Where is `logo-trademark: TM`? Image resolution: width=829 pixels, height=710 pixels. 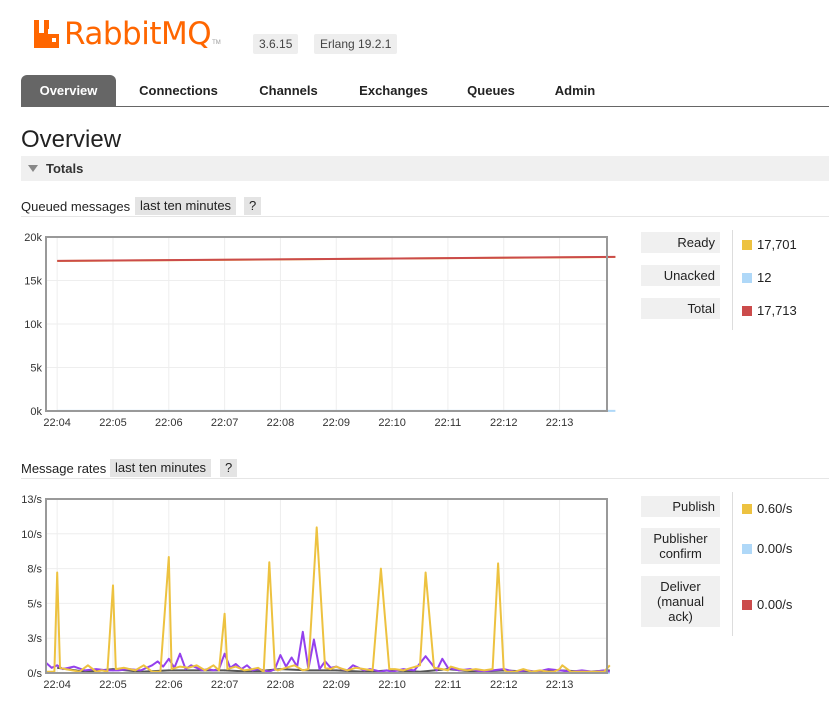
logo-trademark: TM is located at coordinates (216, 43).